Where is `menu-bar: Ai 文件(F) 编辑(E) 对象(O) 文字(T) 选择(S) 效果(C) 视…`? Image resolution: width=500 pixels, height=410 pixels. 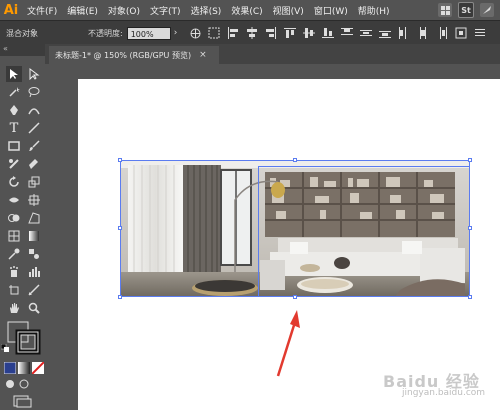
menu-bar: Ai 文件(F) 编辑(E) 对象(O) 文字(T) 选择(S) 效果(C) 视… is located at coordinates (250, 10).